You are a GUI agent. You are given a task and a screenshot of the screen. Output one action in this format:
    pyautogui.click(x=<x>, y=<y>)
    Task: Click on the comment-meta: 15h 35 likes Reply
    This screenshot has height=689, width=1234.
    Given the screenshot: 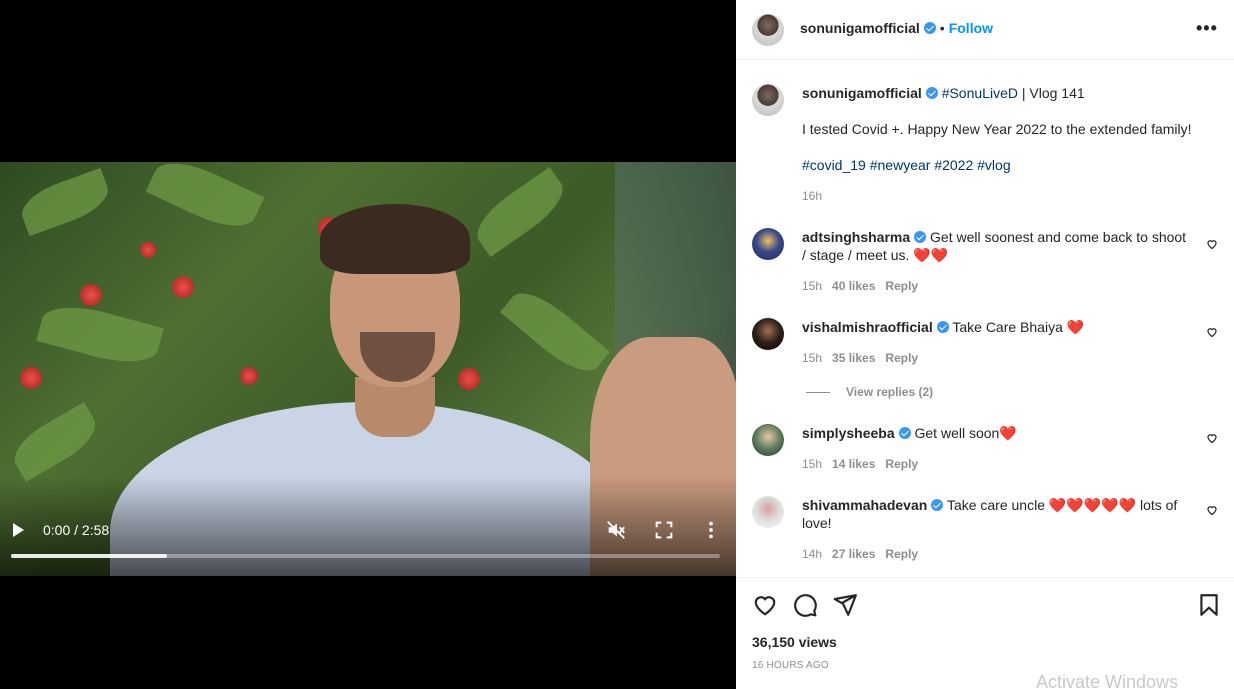 What is the action you would take?
    pyautogui.click(x=865, y=358)
    